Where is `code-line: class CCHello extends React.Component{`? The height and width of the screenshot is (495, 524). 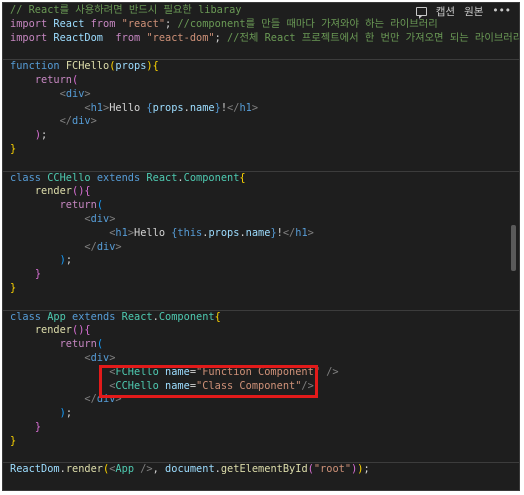
code-line: class CCHello extends React.Component{ is located at coordinates (128, 177).